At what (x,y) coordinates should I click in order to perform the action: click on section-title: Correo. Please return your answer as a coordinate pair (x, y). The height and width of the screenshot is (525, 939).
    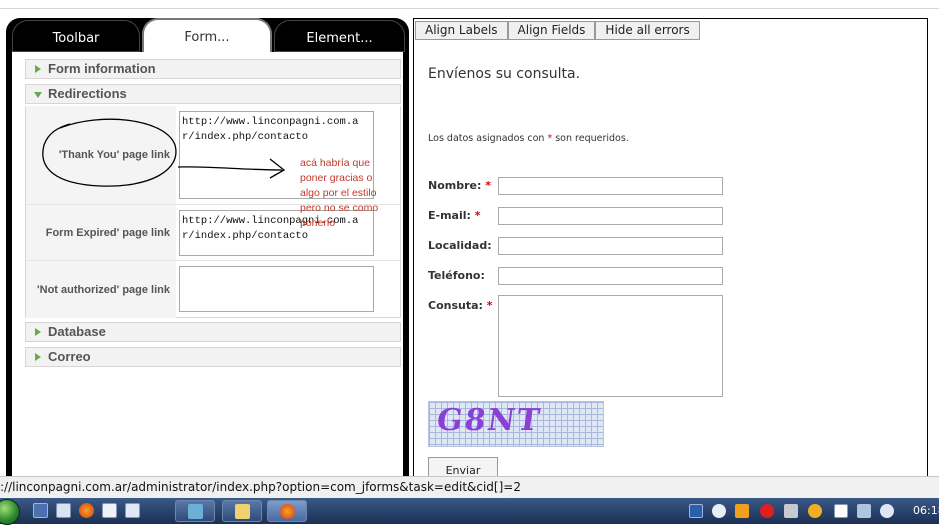
    Looking at the image, I should click on (69, 356).